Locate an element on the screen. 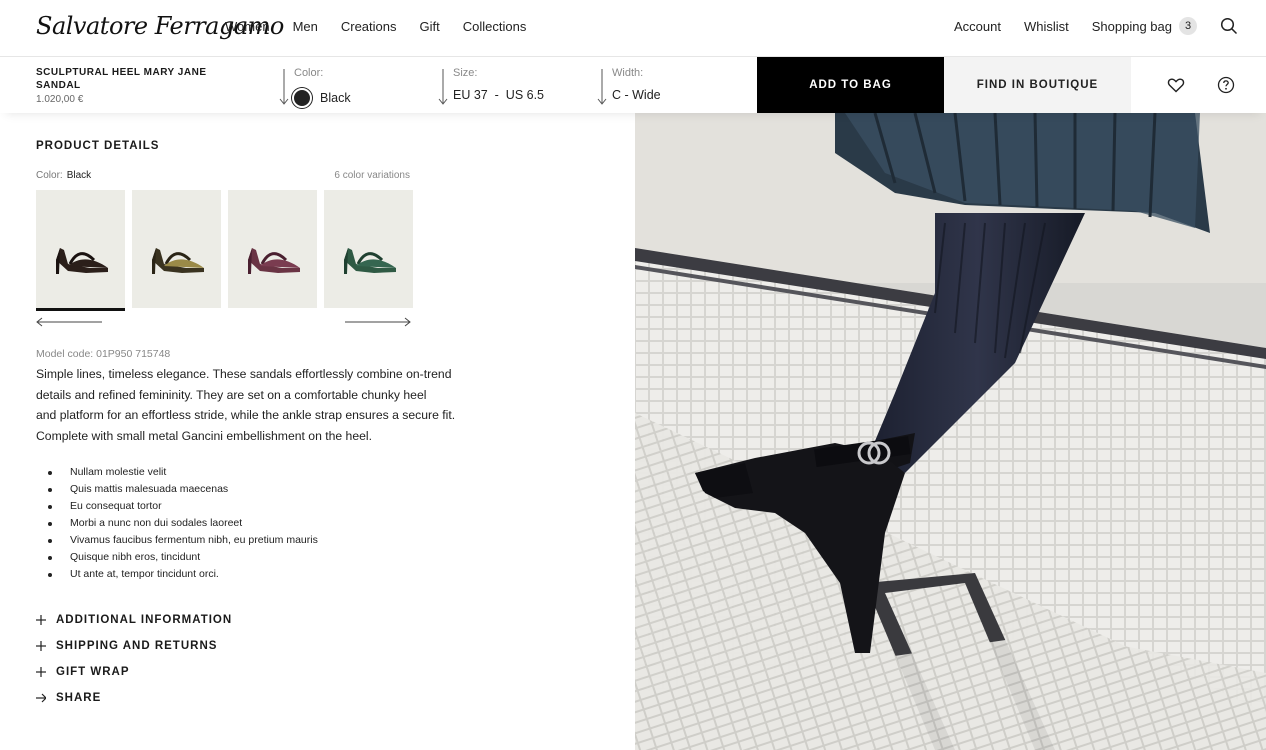 This screenshot has height=750, width=1266. product-name: SCULPTURAL HEEL MARY JANE SANDAL is located at coordinates (121, 79).